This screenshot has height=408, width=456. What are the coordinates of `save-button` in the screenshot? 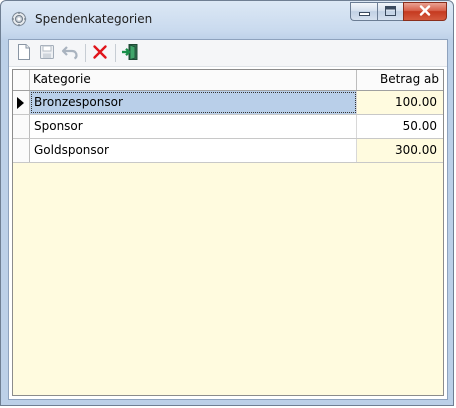 It's located at (47, 53).